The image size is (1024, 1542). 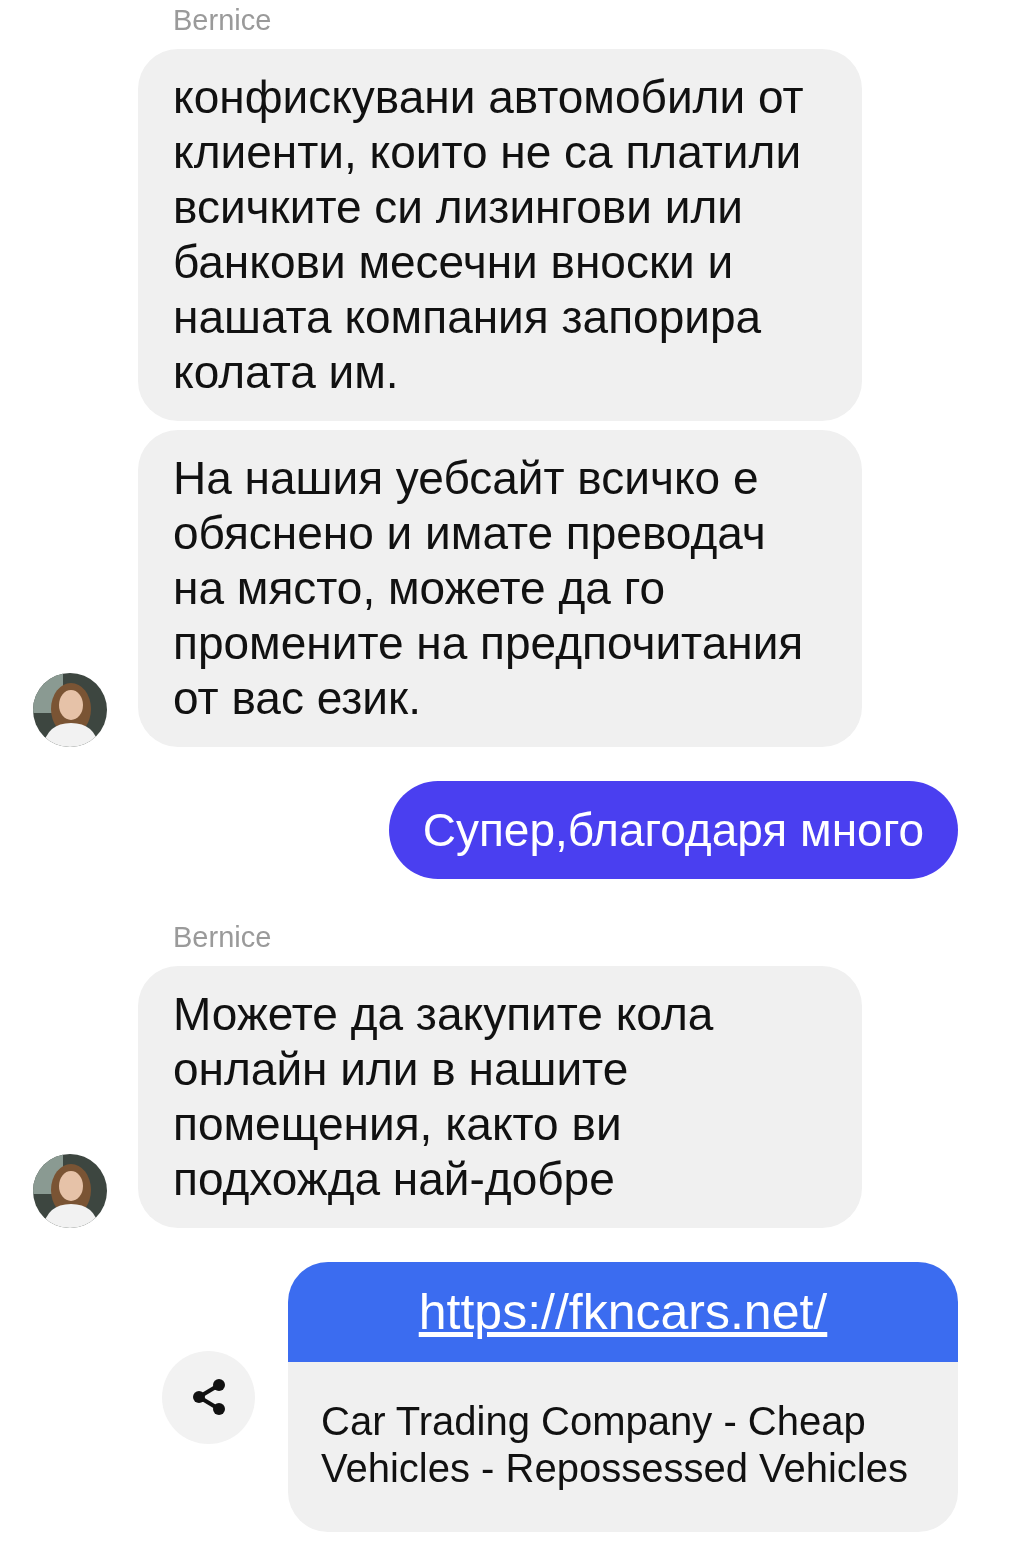 I want to click on message-bubble: Можете да закупите кола онлайн или в нашите помещения, както ви подхожда най-добре, so click(x=500, y=1097).